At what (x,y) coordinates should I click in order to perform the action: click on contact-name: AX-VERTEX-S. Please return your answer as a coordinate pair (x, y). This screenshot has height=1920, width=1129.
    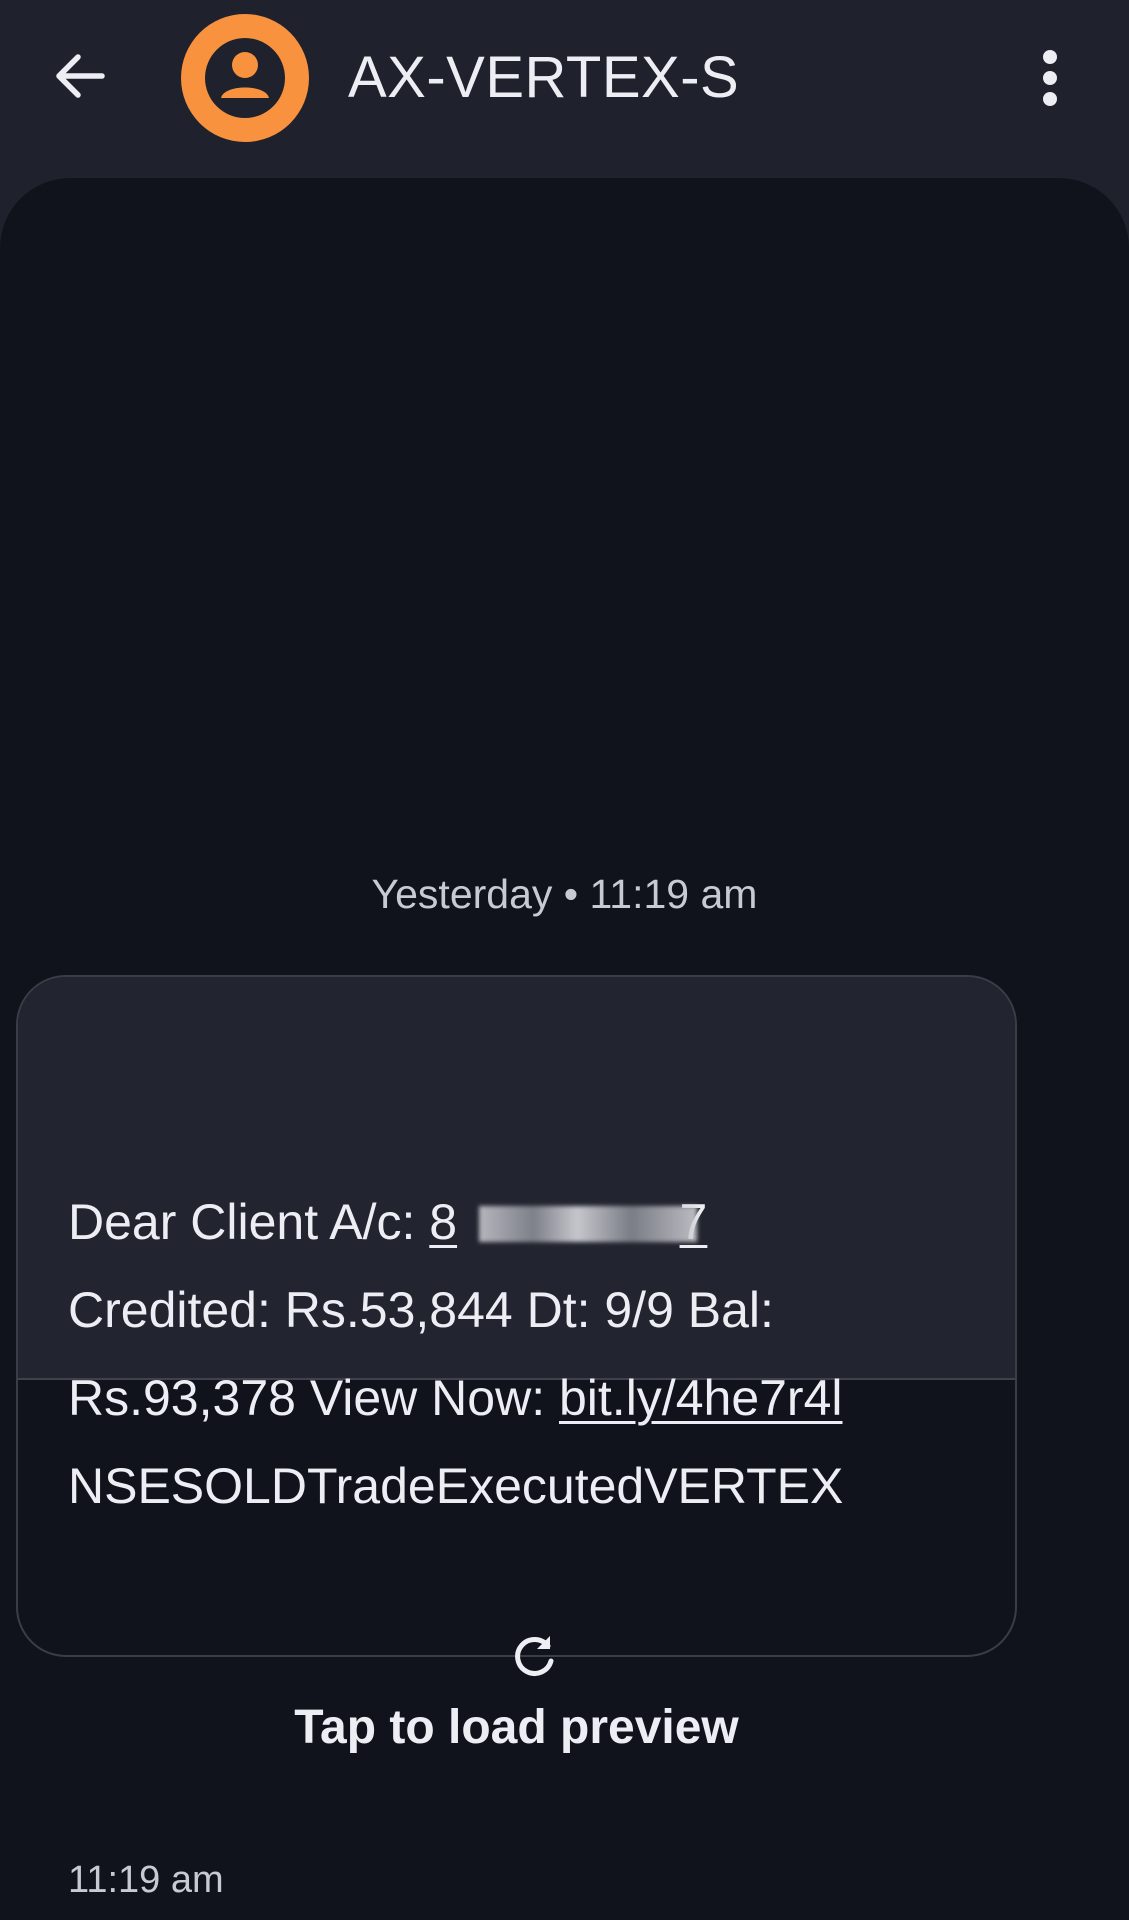
    Looking at the image, I should click on (543, 78).